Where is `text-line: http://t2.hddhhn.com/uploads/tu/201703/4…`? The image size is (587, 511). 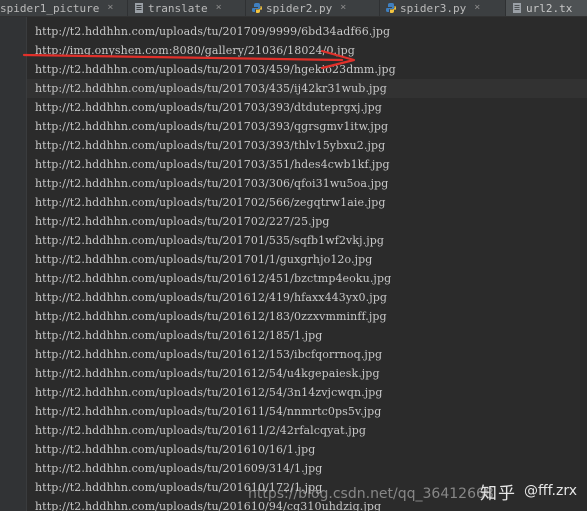
text-line: http://t2.hddhhn.com/uploads/tu/201703/4… is located at coordinates (307, 69).